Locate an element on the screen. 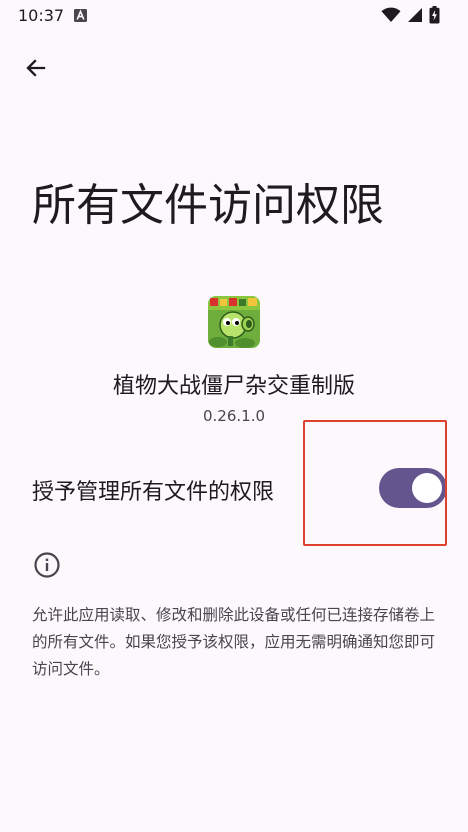 The width and height of the screenshot is (468, 832). permission-row: 授予管理所有文件的权限 is located at coordinates (234, 490).